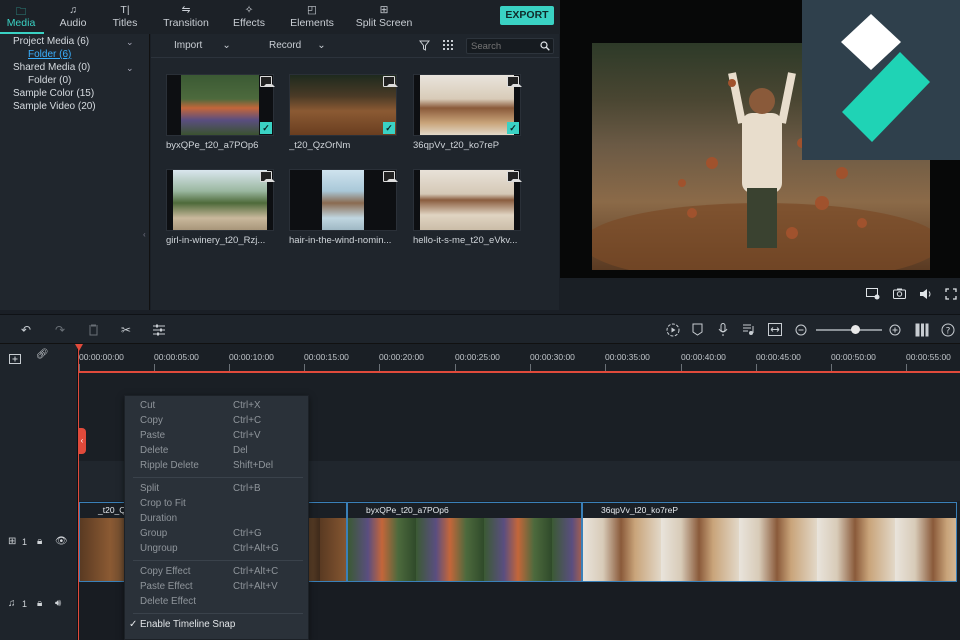  I want to click on menu-item-delete-effect: Delete Effect, so click(216, 603).